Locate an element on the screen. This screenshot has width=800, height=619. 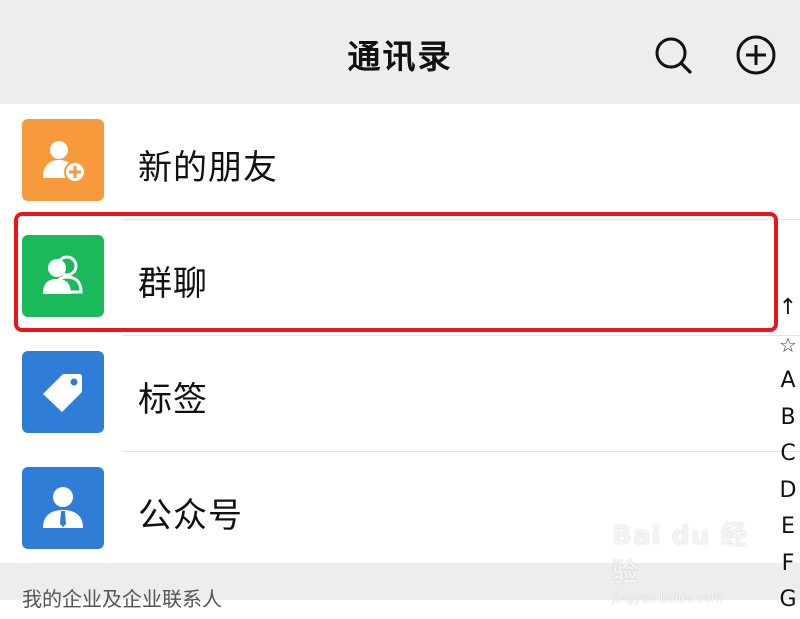
section-label: 我的企业及企业联系人 is located at coordinates (122, 599).